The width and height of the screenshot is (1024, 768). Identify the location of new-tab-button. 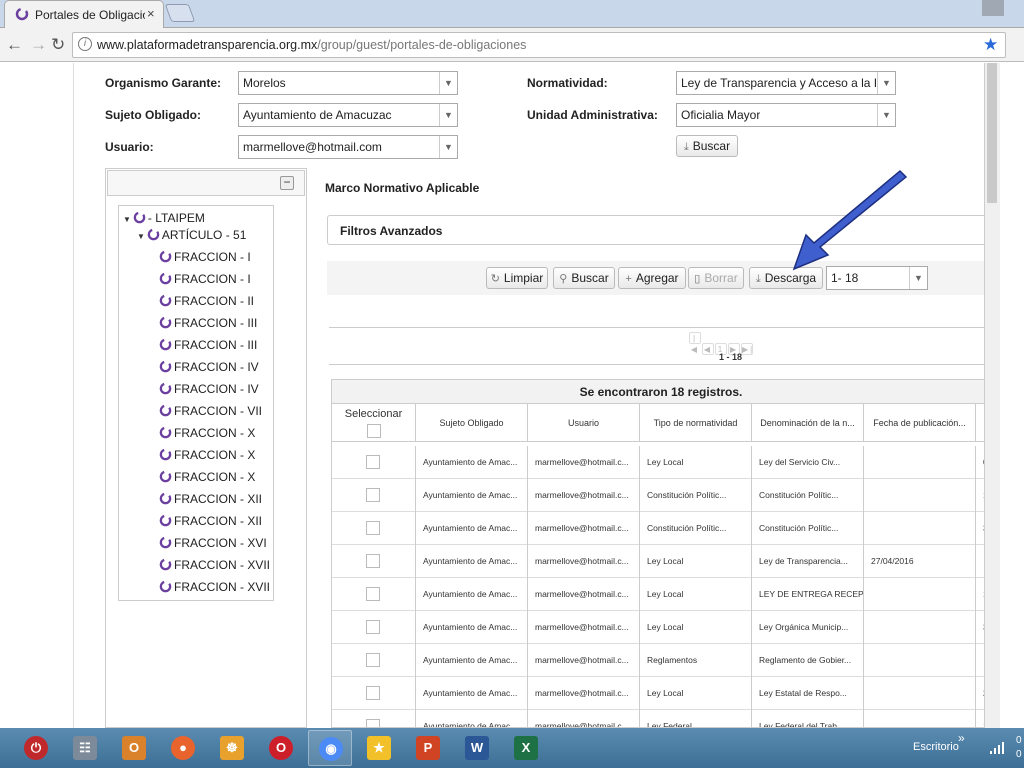
(180, 13).